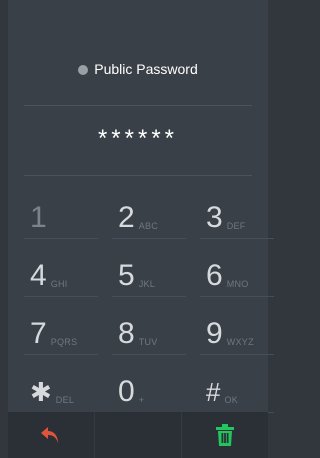 The image size is (320, 458). What do you see at coordinates (38, 275) in the screenshot?
I see `key-digit: 4` at bounding box center [38, 275].